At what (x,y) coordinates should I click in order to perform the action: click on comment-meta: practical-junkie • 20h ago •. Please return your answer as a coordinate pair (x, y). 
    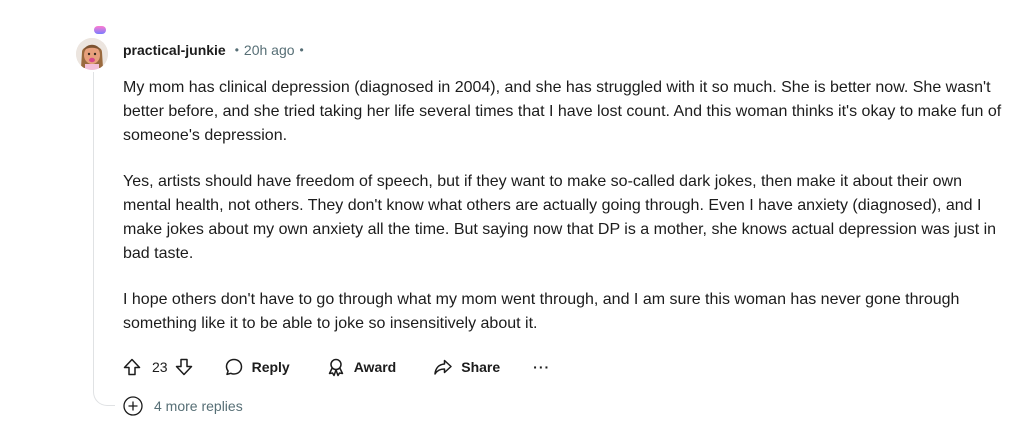
    Looking at the image, I should click on (213, 50).